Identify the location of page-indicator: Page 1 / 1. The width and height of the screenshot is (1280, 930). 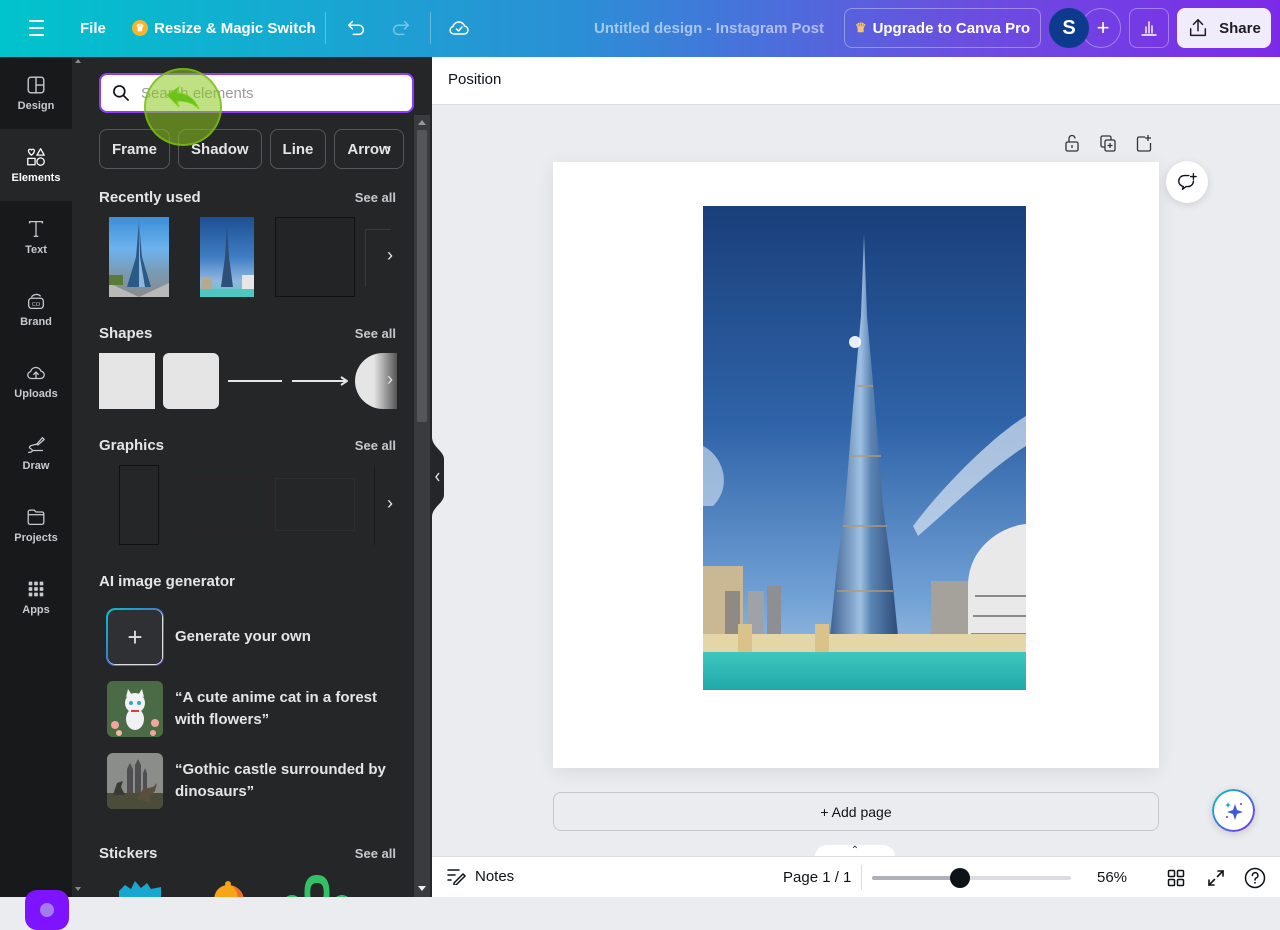
(817, 877).